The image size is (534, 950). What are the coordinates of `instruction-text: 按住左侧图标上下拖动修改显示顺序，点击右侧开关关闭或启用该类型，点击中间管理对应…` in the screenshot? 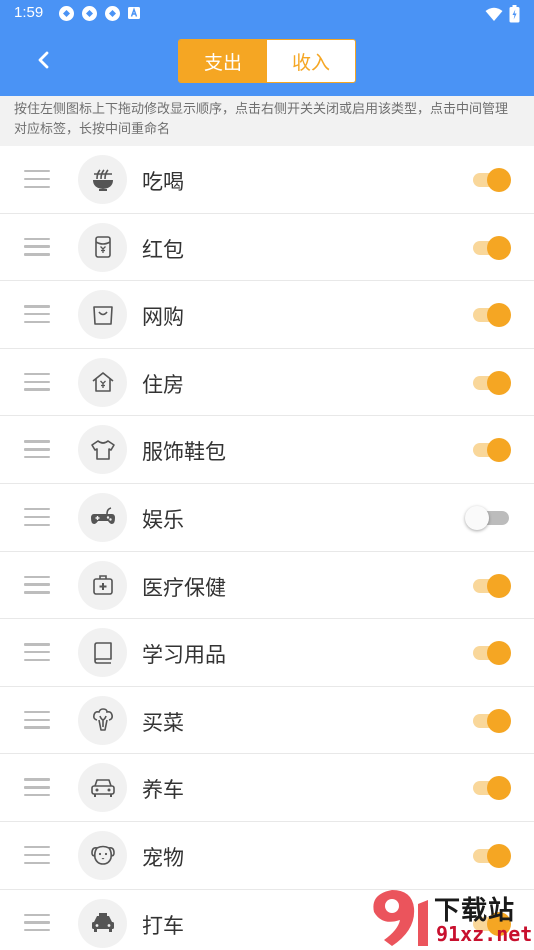 It's located at (267, 121).